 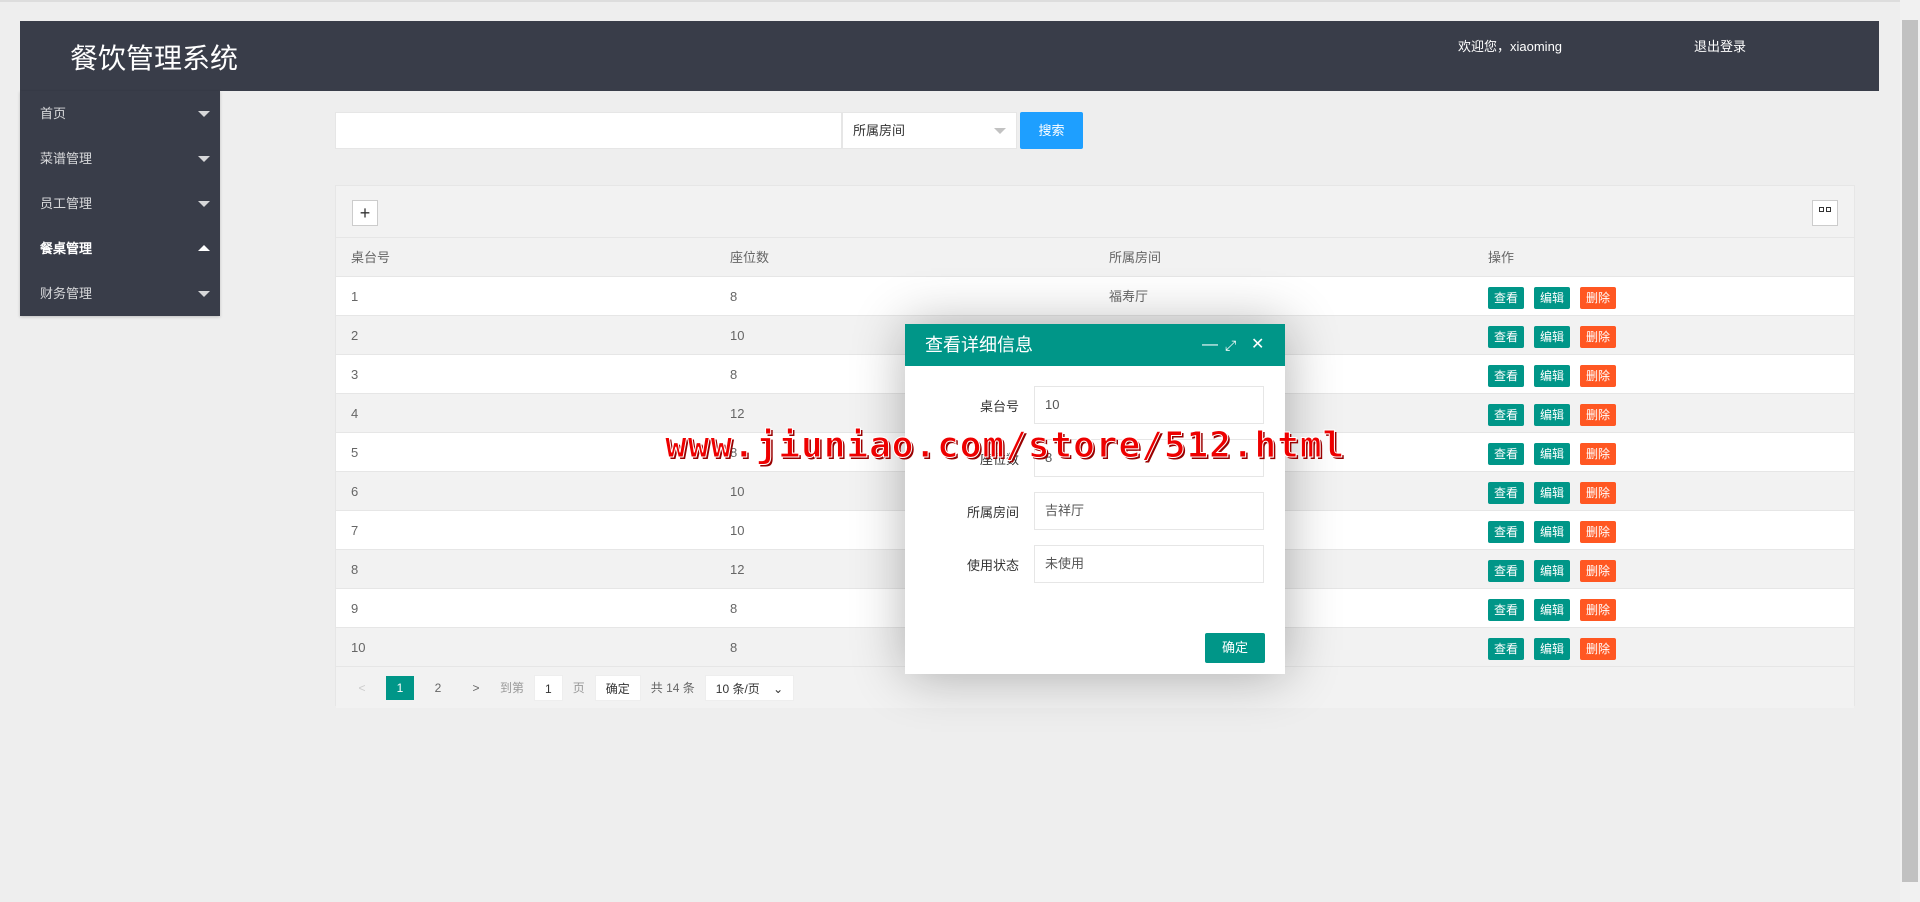 I want to click on close-icon: ✕, so click(x=1257, y=345).